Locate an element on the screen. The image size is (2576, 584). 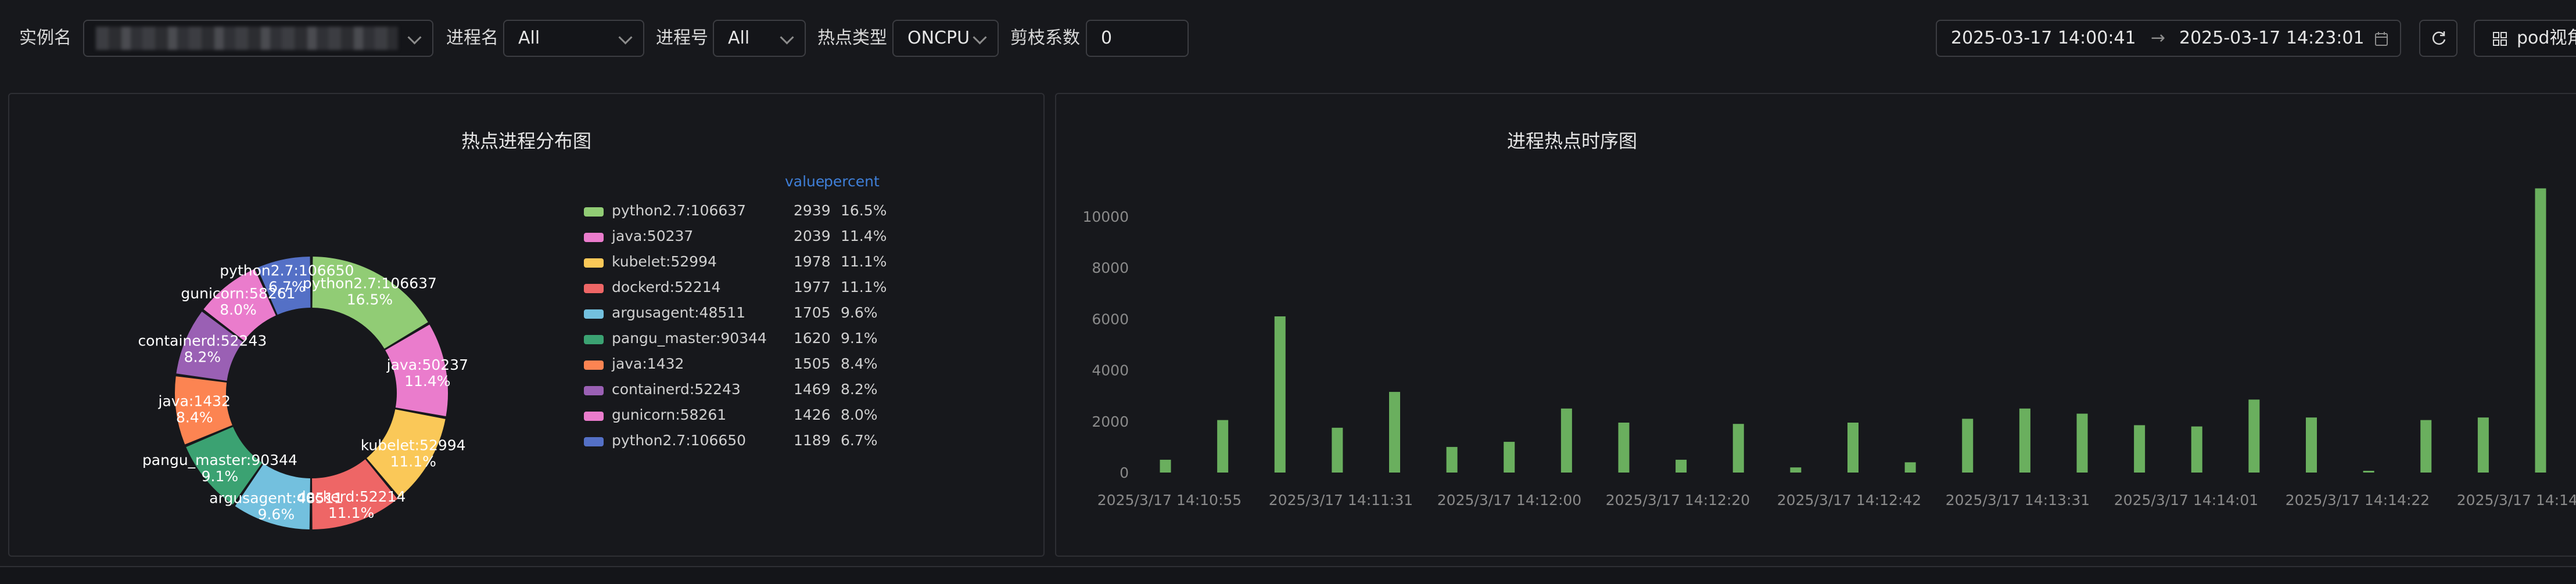
pid-label: 进程号 is located at coordinates (682, 38).